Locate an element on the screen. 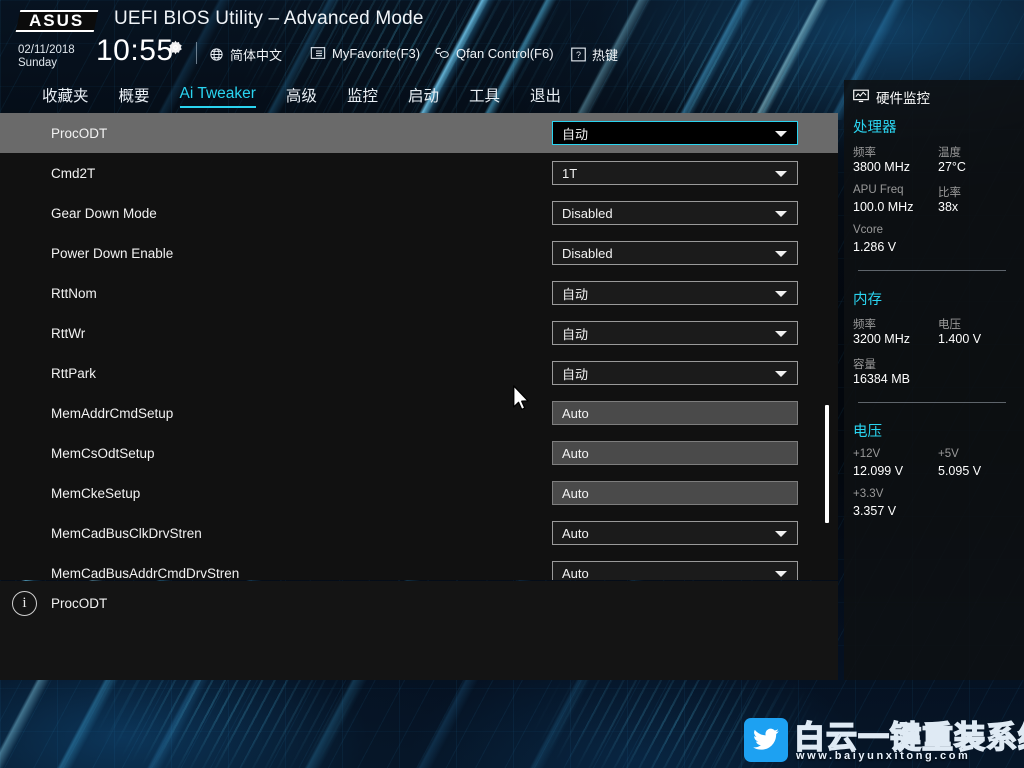  tab-工具: 工具 is located at coordinates (484, 96).